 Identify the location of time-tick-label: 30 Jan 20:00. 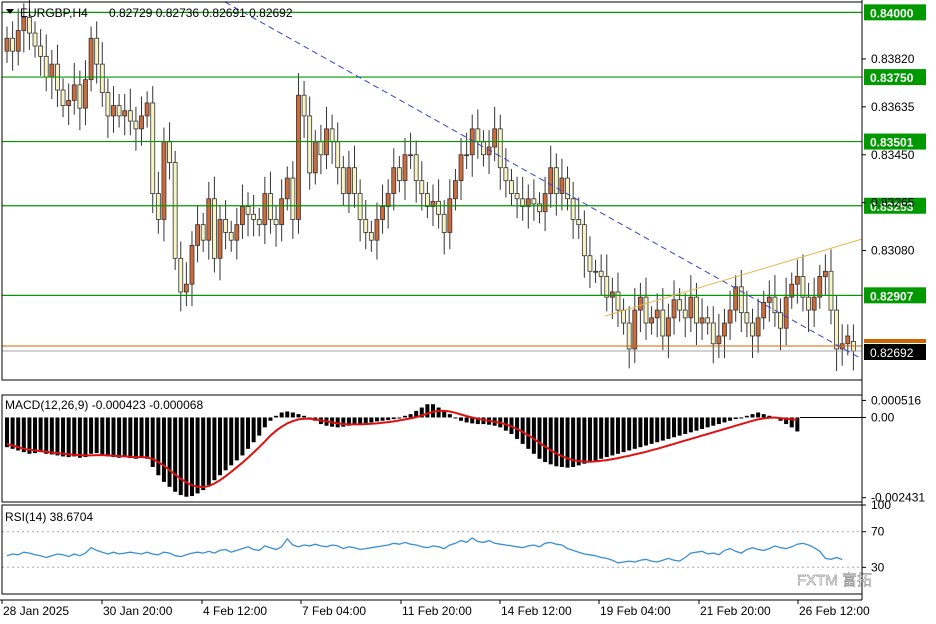
(138, 611).